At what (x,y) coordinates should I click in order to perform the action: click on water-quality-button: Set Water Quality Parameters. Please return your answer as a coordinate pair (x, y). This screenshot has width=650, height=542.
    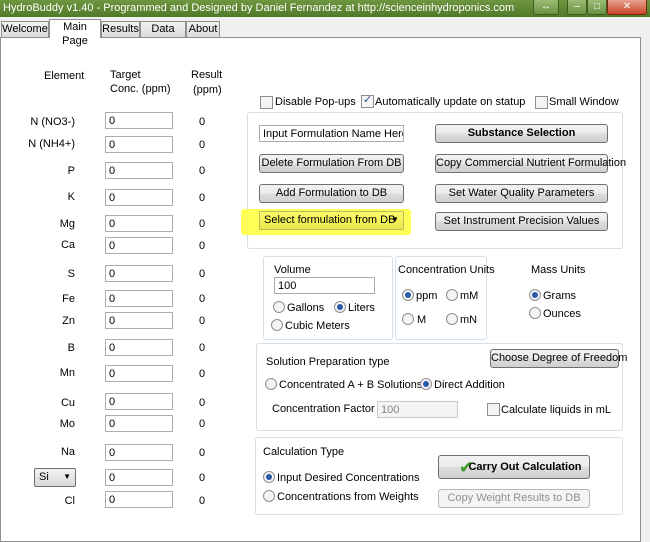
    Looking at the image, I should click on (521, 193).